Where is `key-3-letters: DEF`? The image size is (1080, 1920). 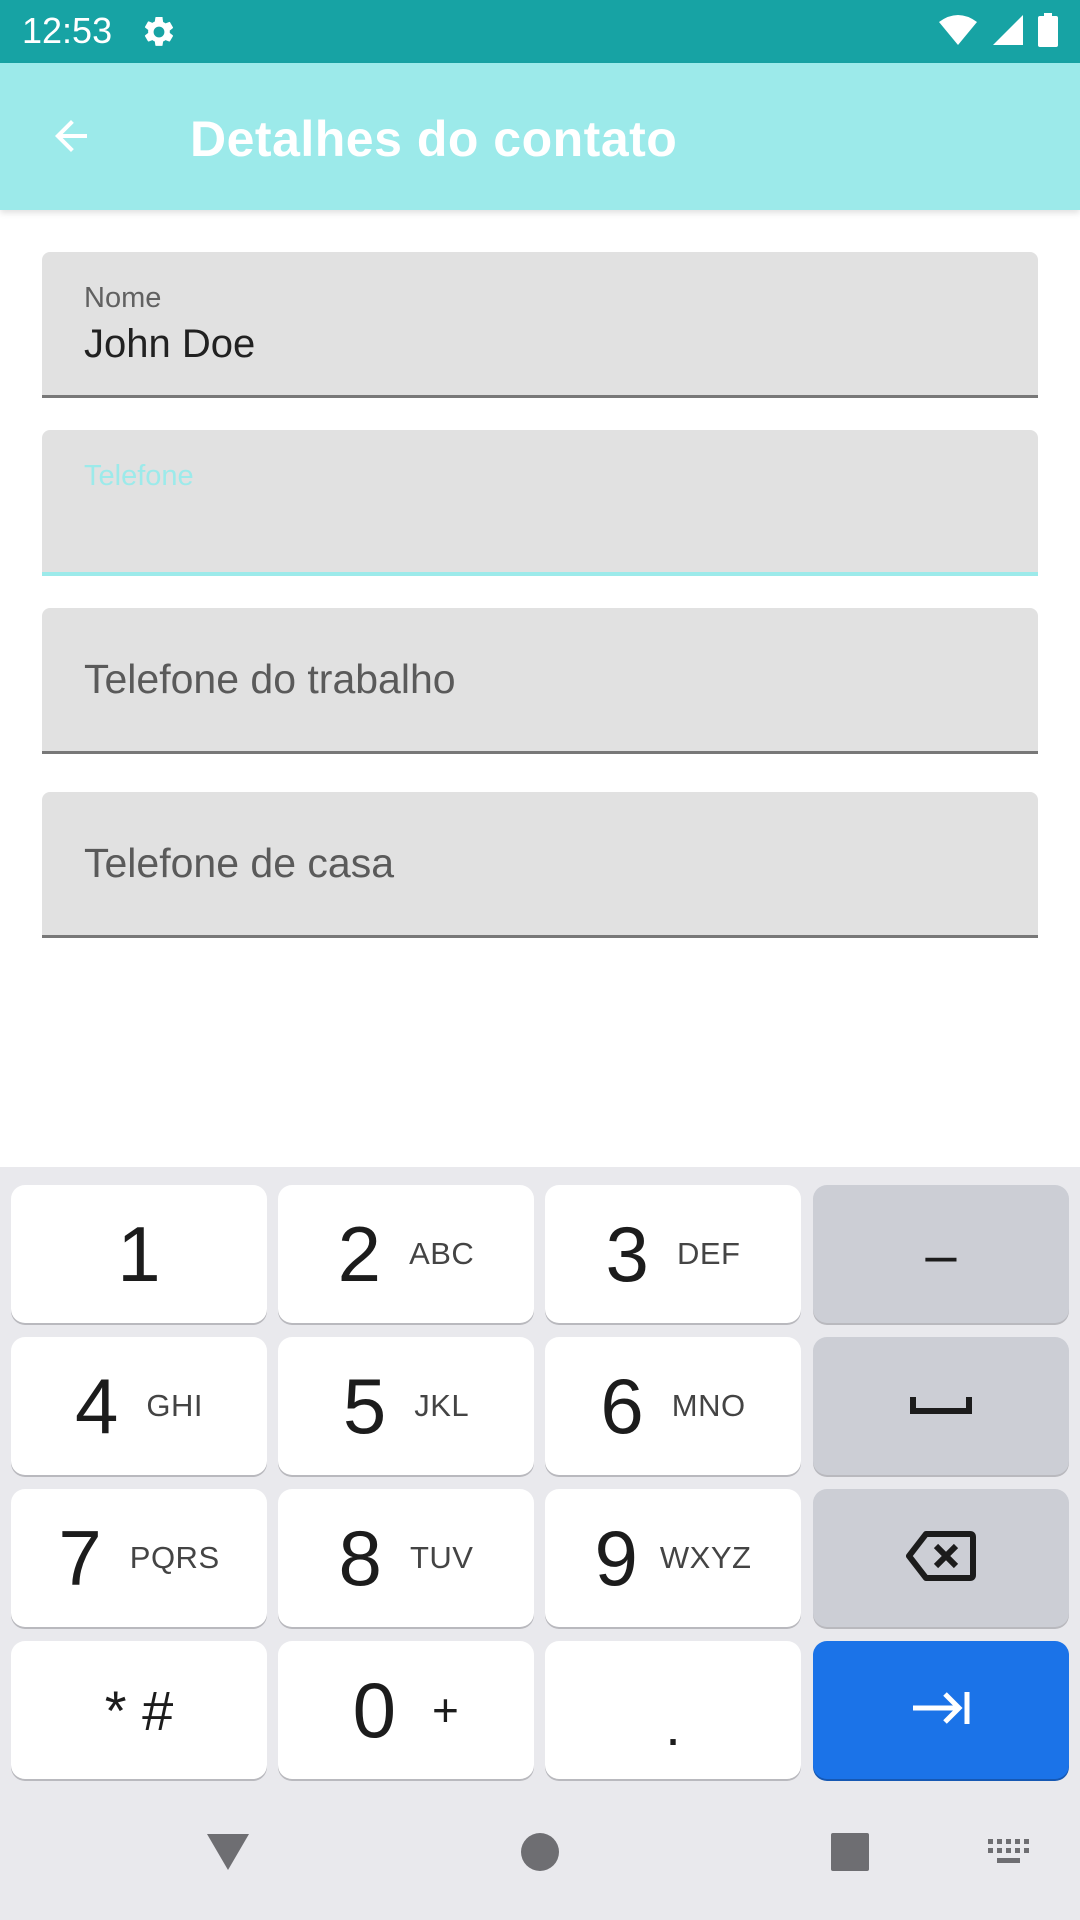 key-3-letters: DEF is located at coordinates (708, 1253).